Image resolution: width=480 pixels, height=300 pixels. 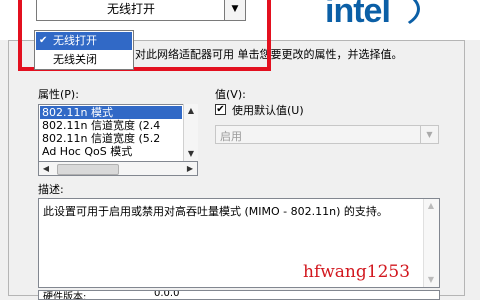 I want to click on property-label: 属性(P):, so click(x=58, y=94).